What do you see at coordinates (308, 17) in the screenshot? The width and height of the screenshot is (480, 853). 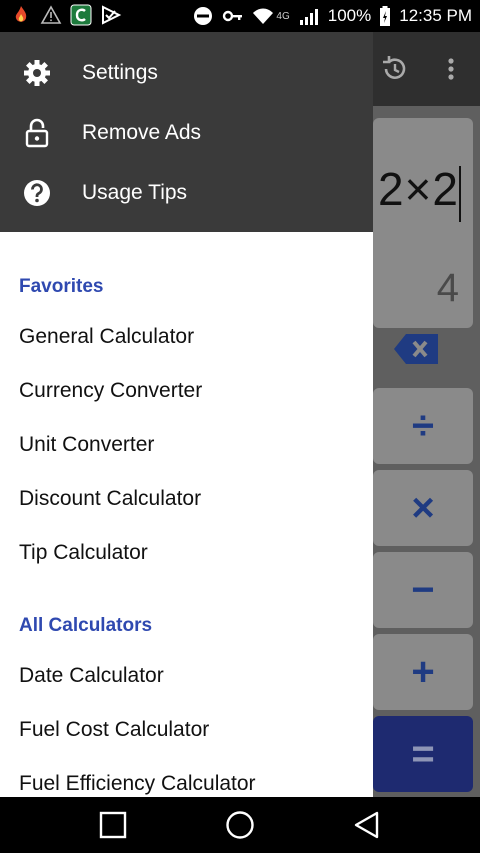 I see `signal-icon` at bounding box center [308, 17].